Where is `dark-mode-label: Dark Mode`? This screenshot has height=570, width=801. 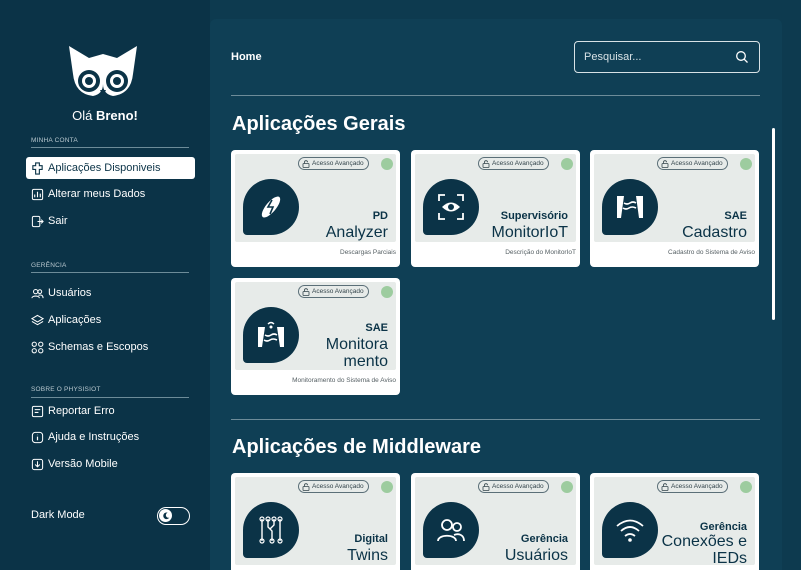 dark-mode-label: Dark Mode is located at coordinates (58, 515).